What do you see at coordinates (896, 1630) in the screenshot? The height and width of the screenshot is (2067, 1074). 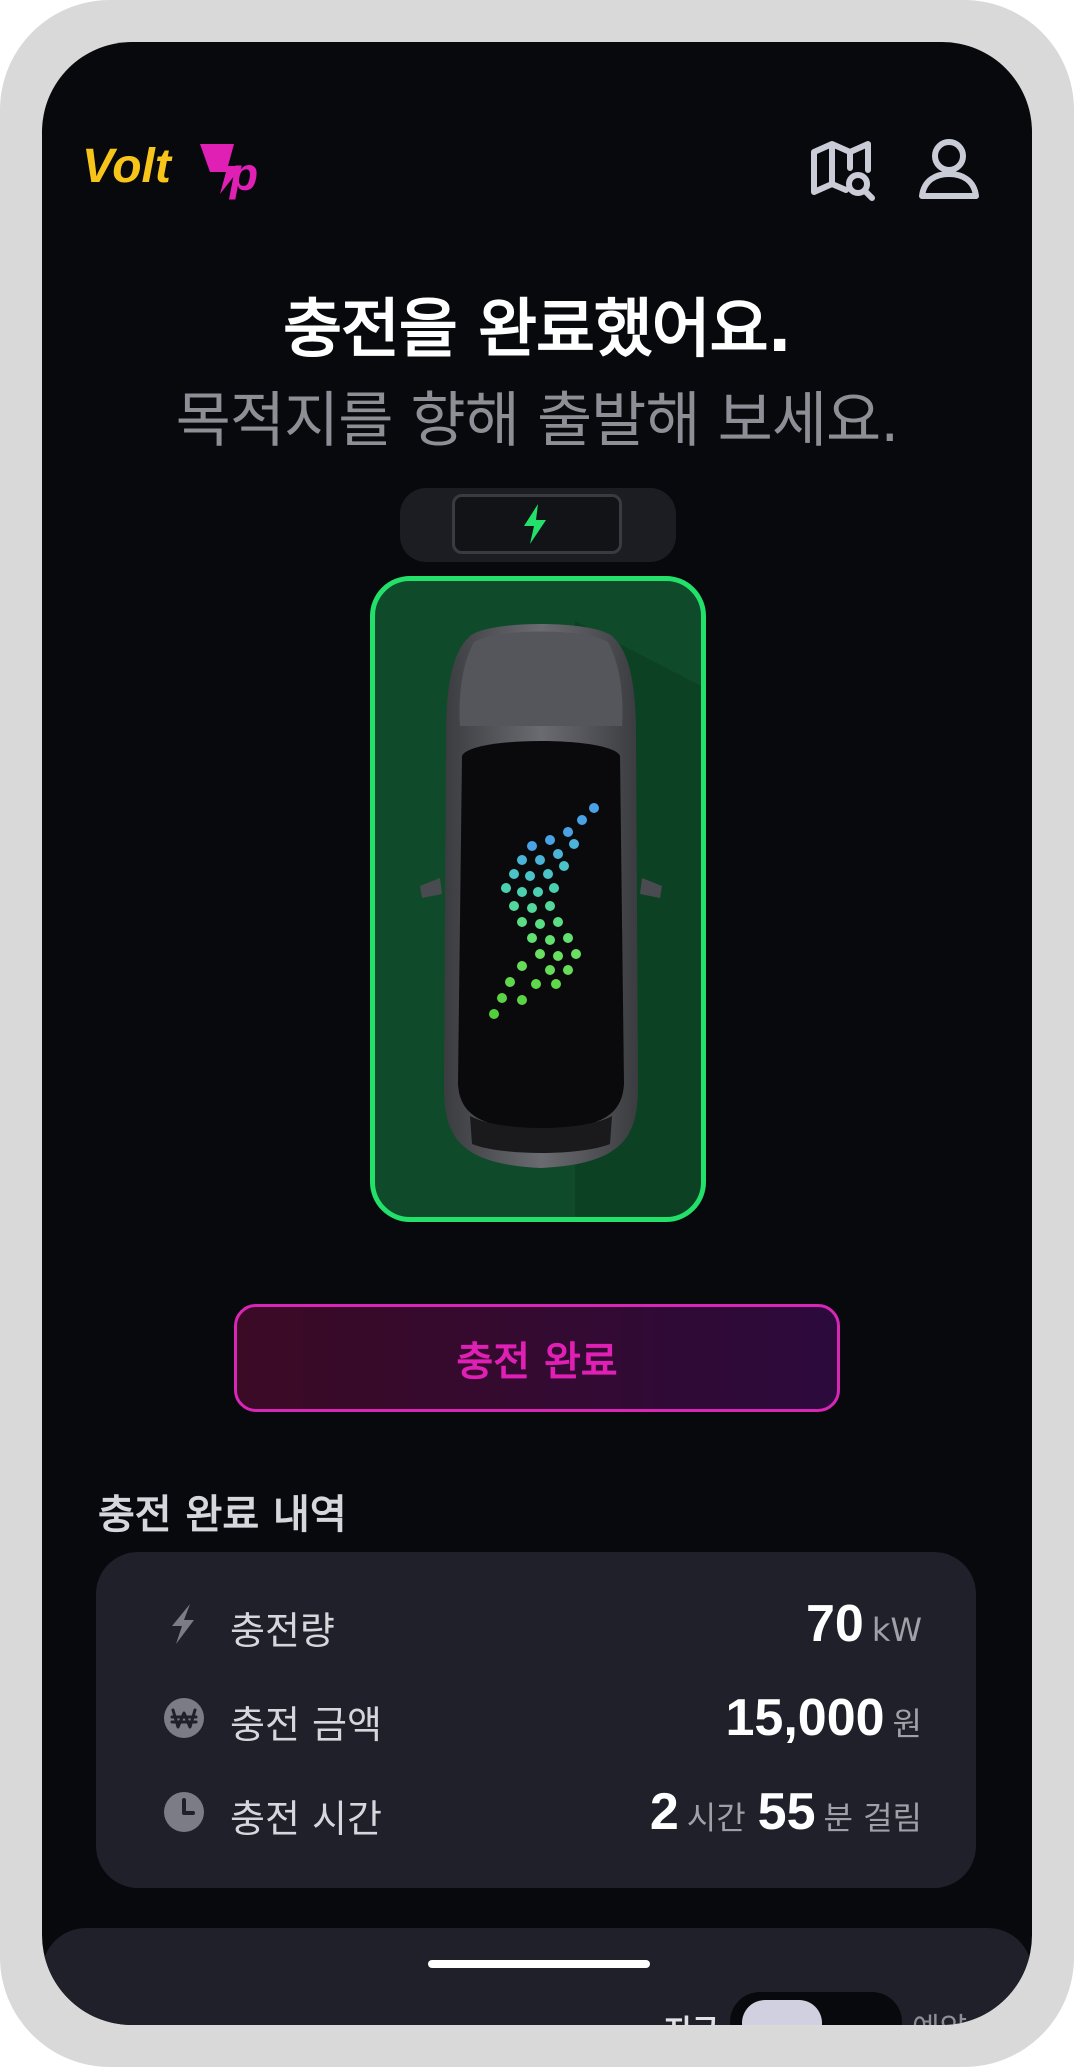 I see `amount-unit: kW` at bounding box center [896, 1630].